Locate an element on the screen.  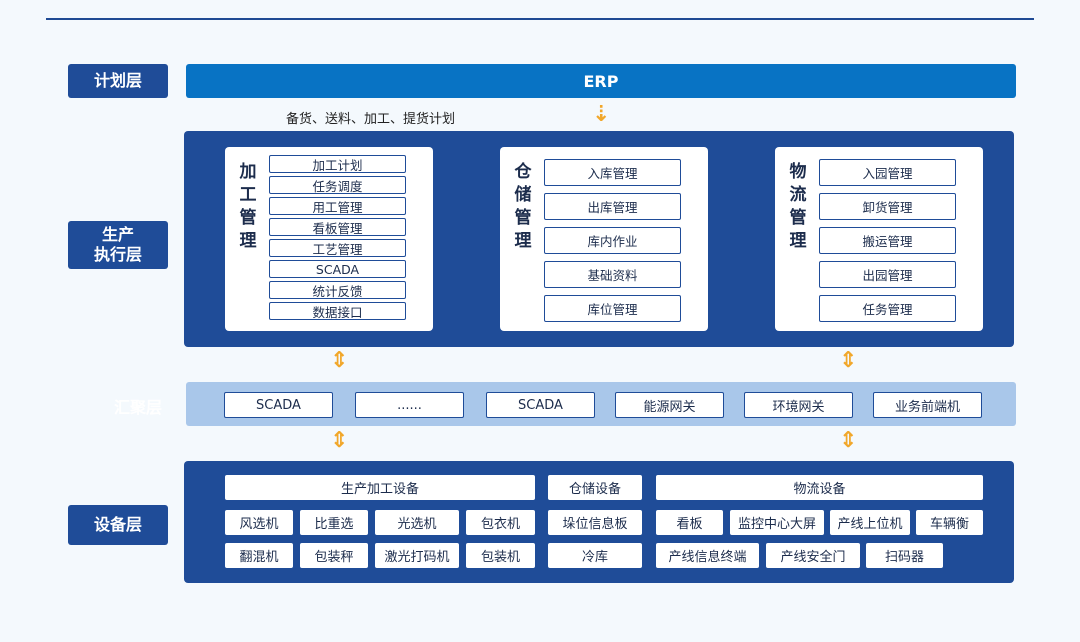
processing-item: 工艺管理 is located at coordinates (337, 248).